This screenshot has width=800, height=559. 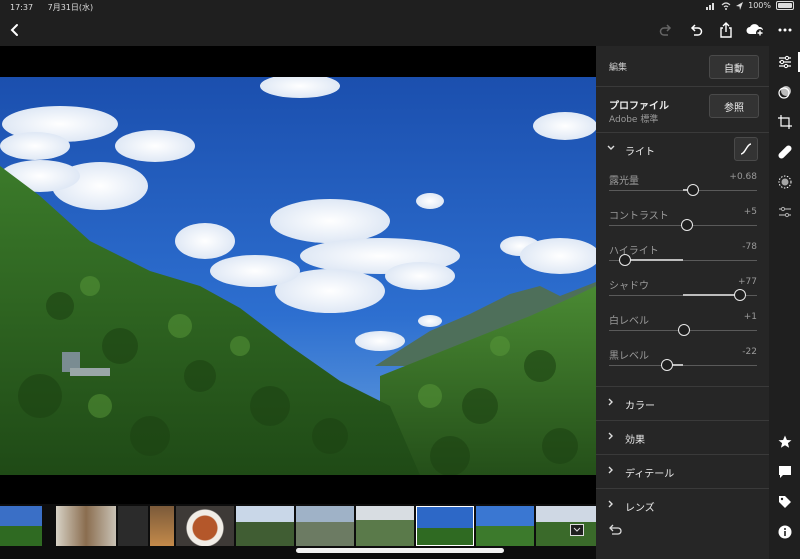 I want to click on section-lens: レンズ, so click(x=682, y=506).